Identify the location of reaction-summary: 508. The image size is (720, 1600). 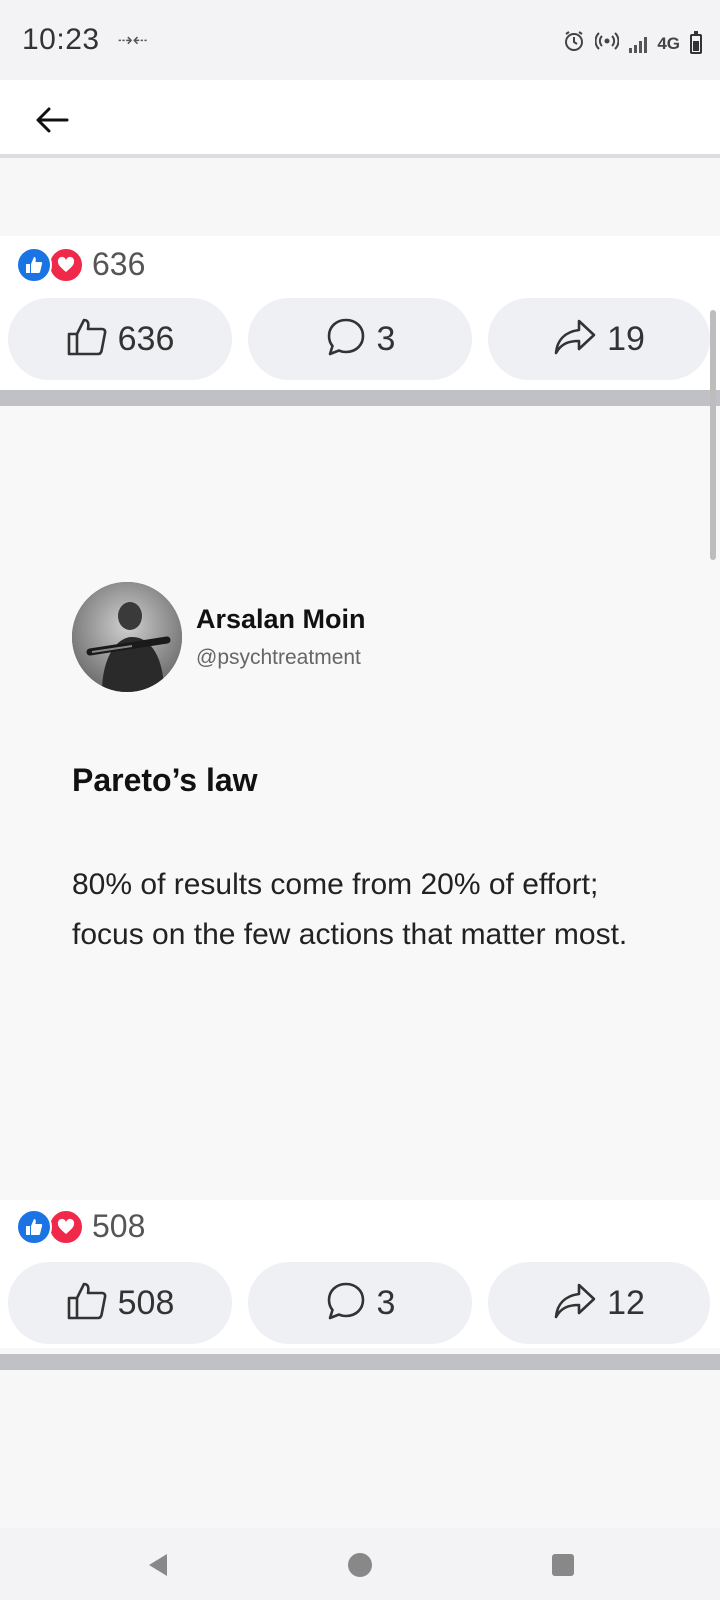
(80, 1226).